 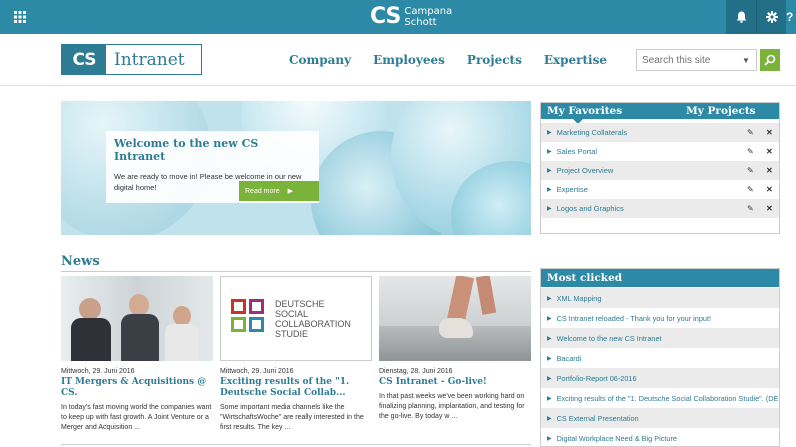 What do you see at coordinates (660, 418) in the screenshot?
I see `list-item: ▶ CS External Presentation` at bounding box center [660, 418].